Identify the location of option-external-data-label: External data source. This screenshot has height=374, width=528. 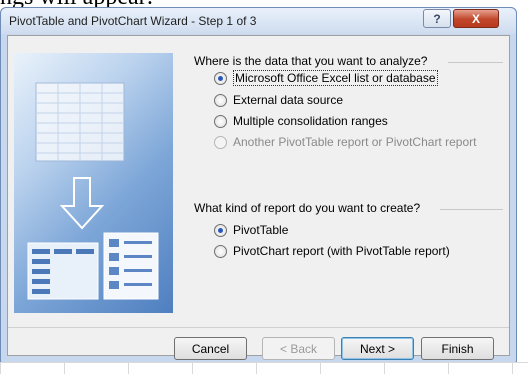
(288, 100).